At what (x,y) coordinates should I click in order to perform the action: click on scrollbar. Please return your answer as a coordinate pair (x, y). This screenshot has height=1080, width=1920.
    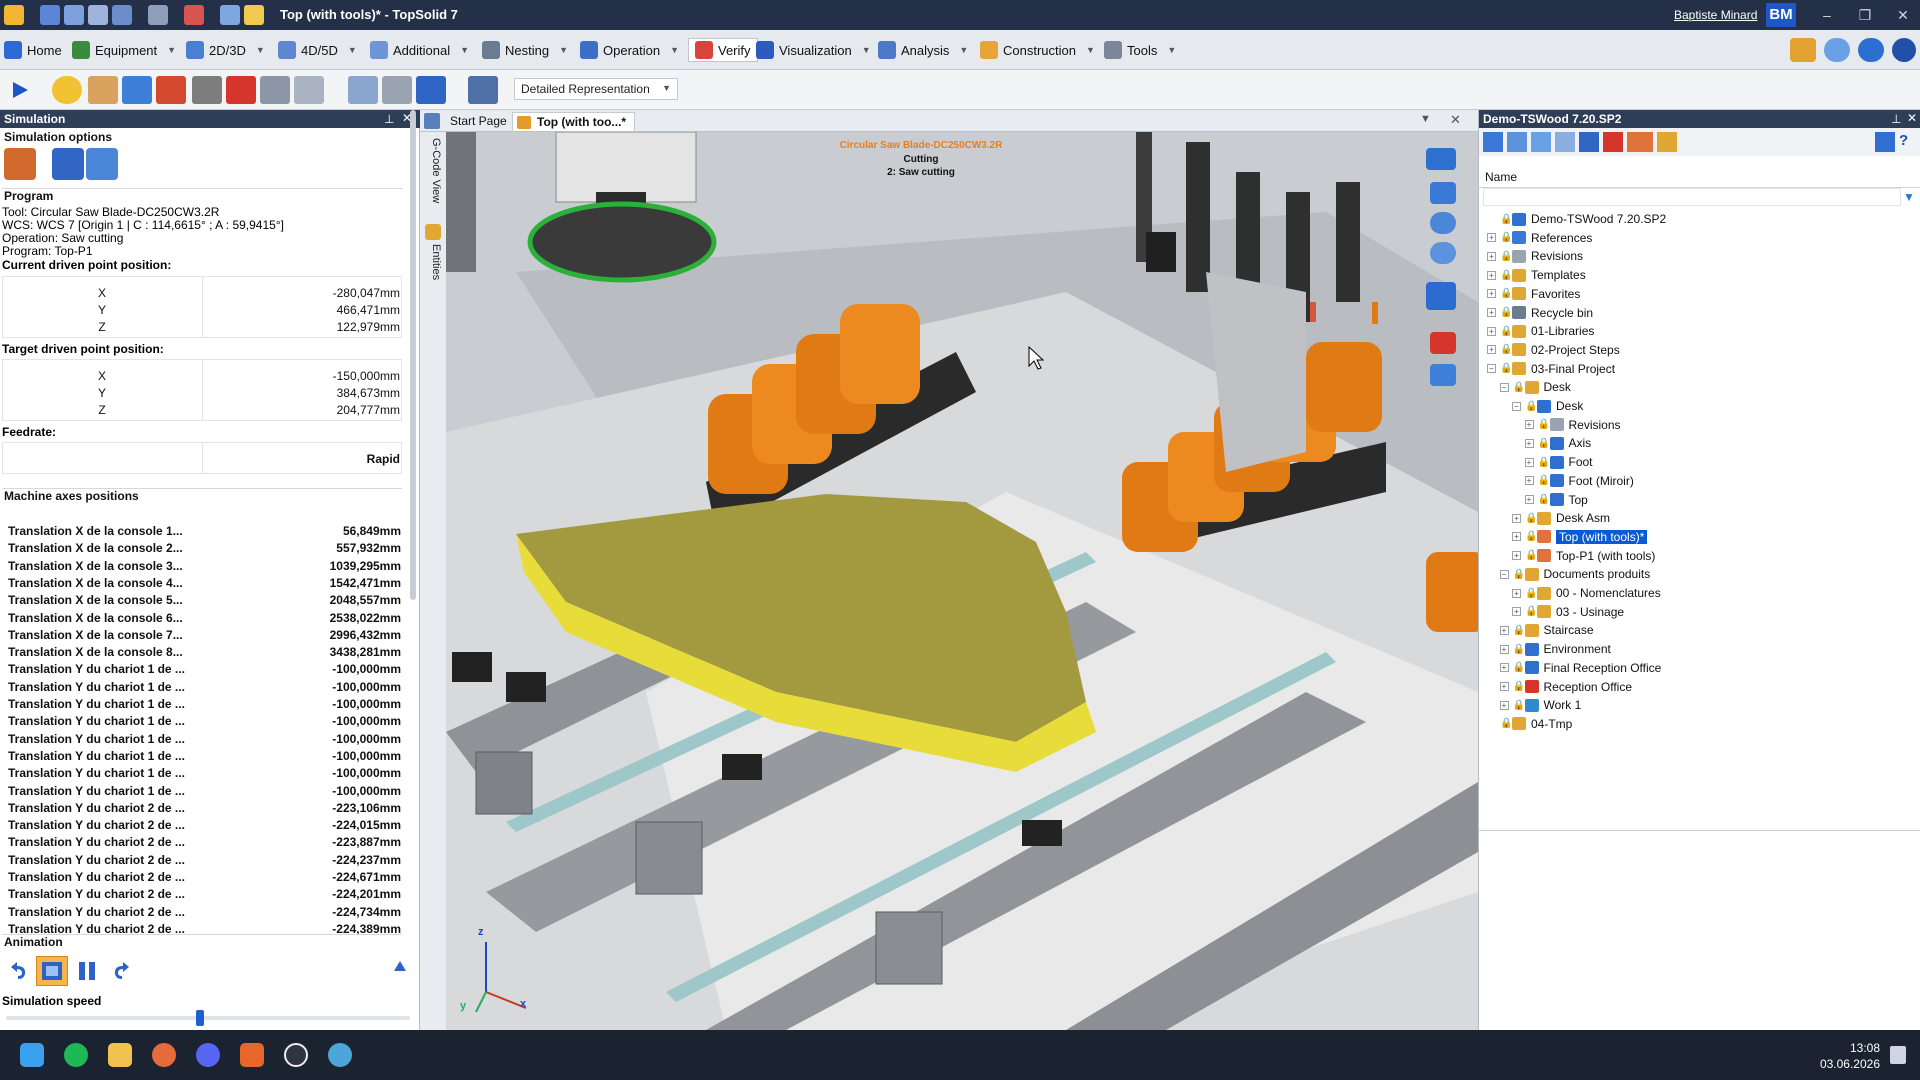
    Looking at the image, I should click on (413, 355).